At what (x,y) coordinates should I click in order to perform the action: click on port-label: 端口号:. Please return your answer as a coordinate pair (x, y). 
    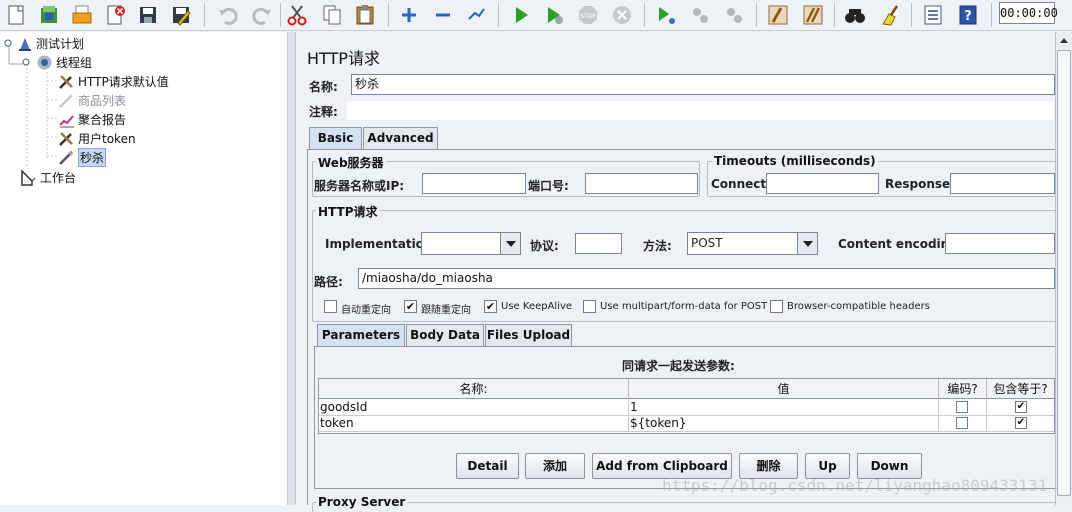
    Looking at the image, I should click on (548, 186).